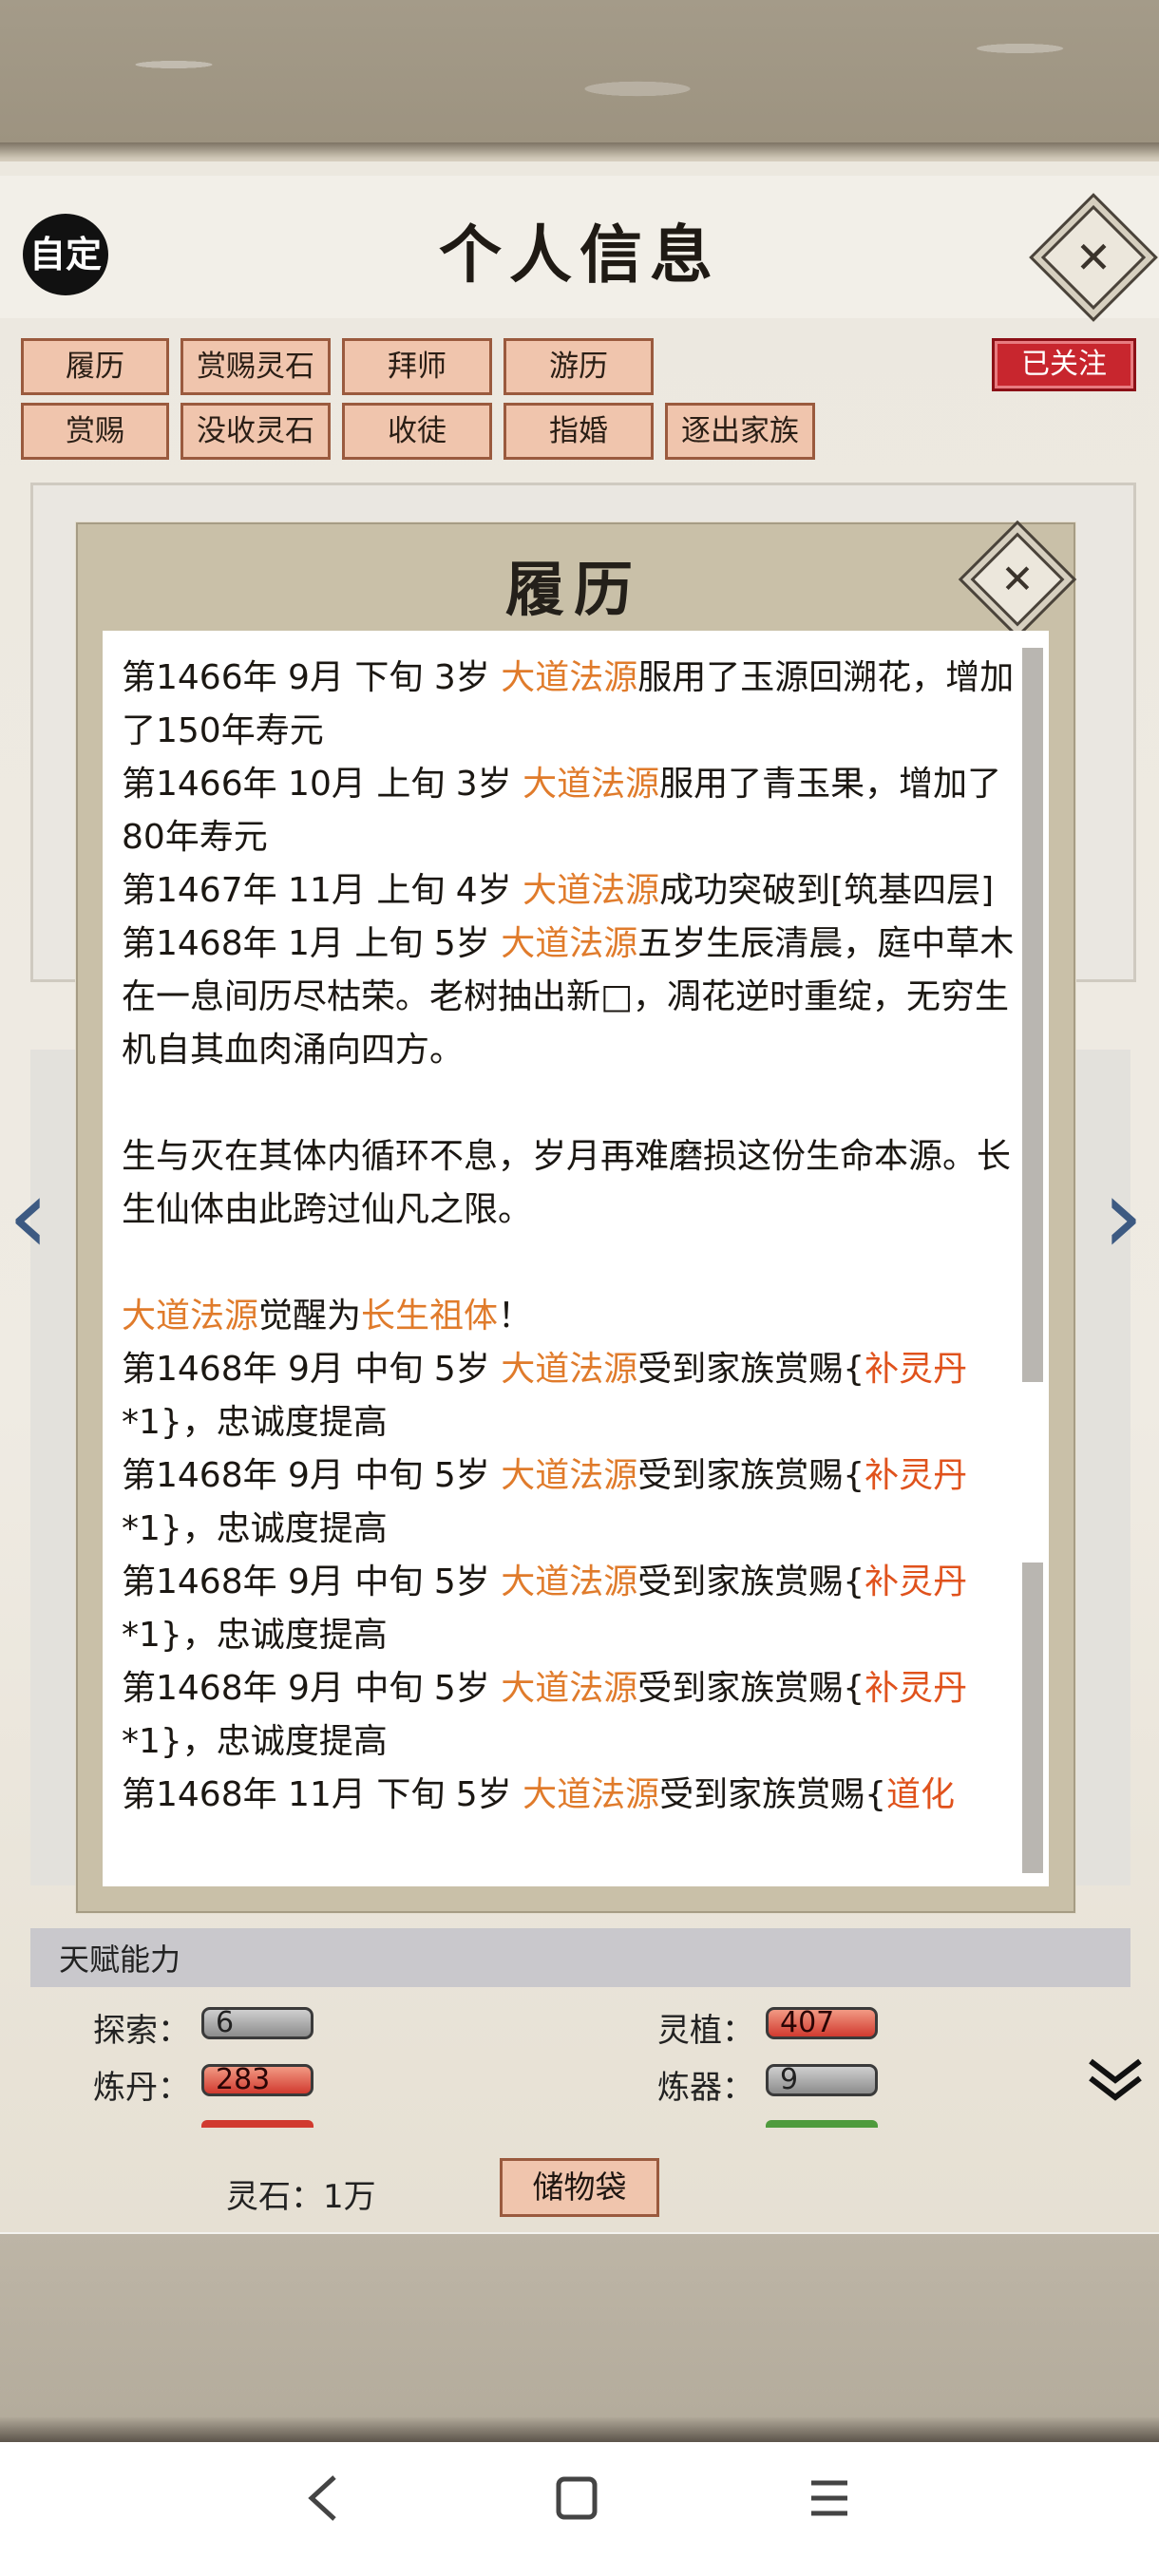  What do you see at coordinates (301, 2197) in the screenshot?
I see `spirit-stone-count: 灵石：1万` at bounding box center [301, 2197].